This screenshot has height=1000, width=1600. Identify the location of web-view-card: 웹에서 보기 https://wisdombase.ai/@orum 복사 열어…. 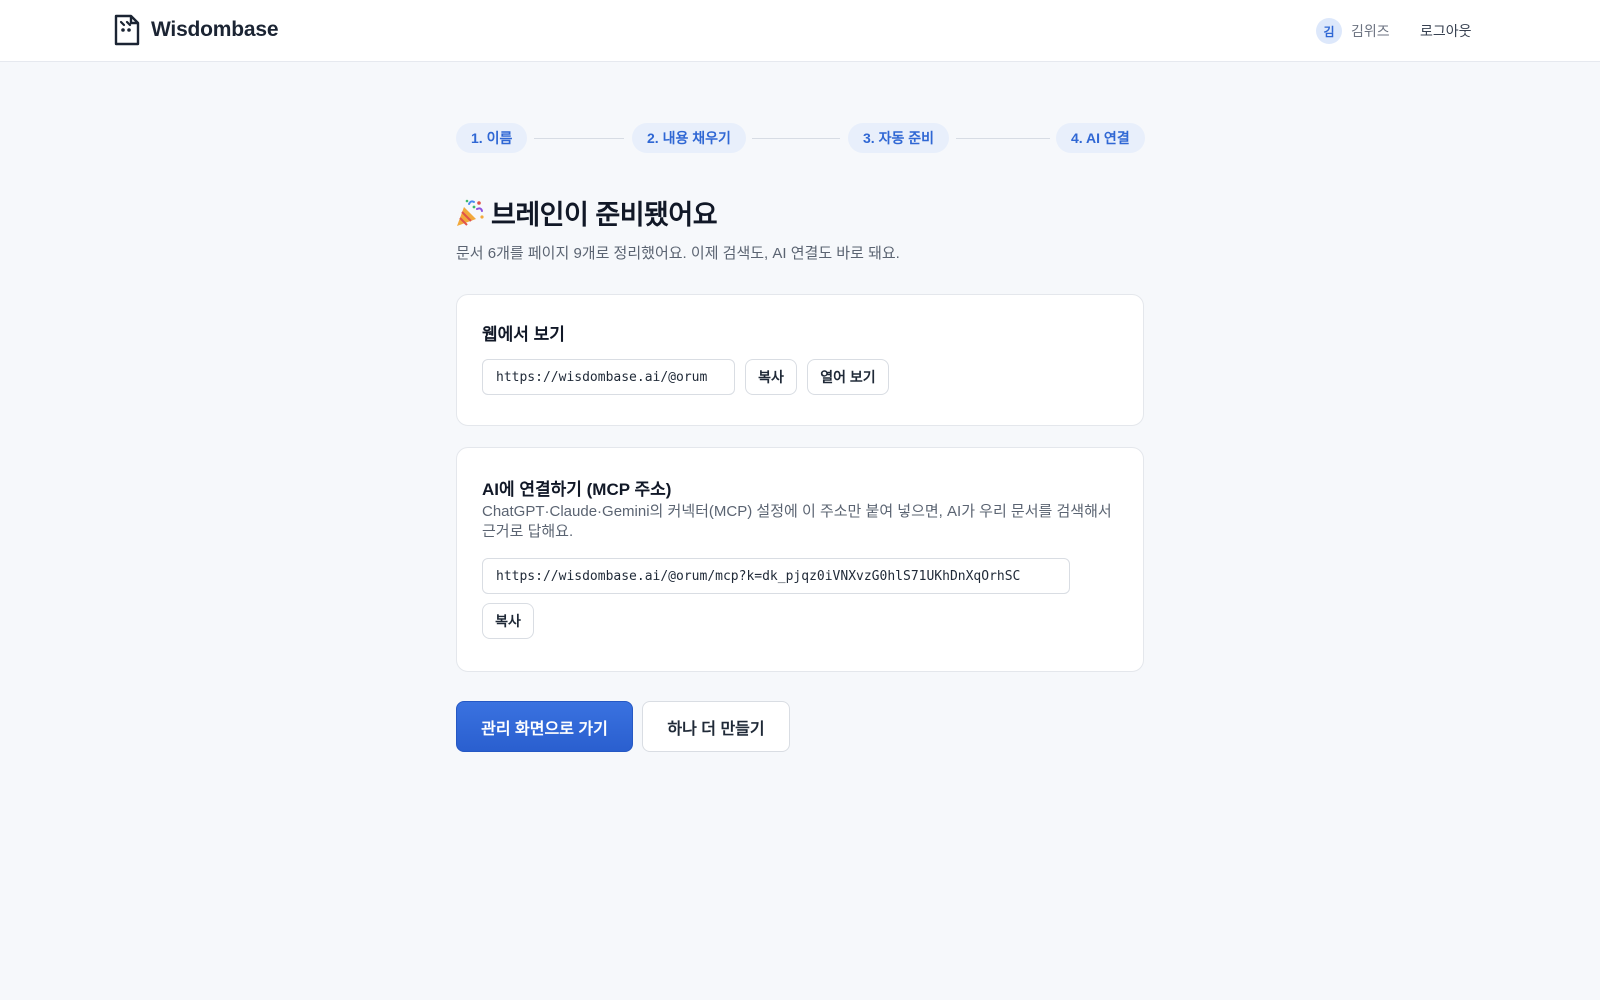
(800, 360).